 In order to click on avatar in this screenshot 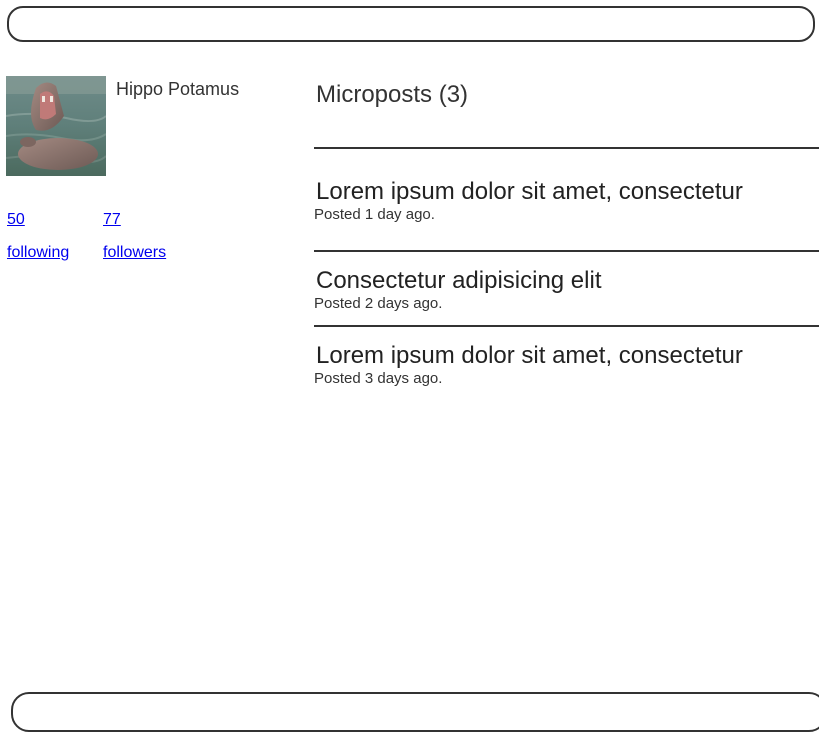, I will do `click(56, 126)`.